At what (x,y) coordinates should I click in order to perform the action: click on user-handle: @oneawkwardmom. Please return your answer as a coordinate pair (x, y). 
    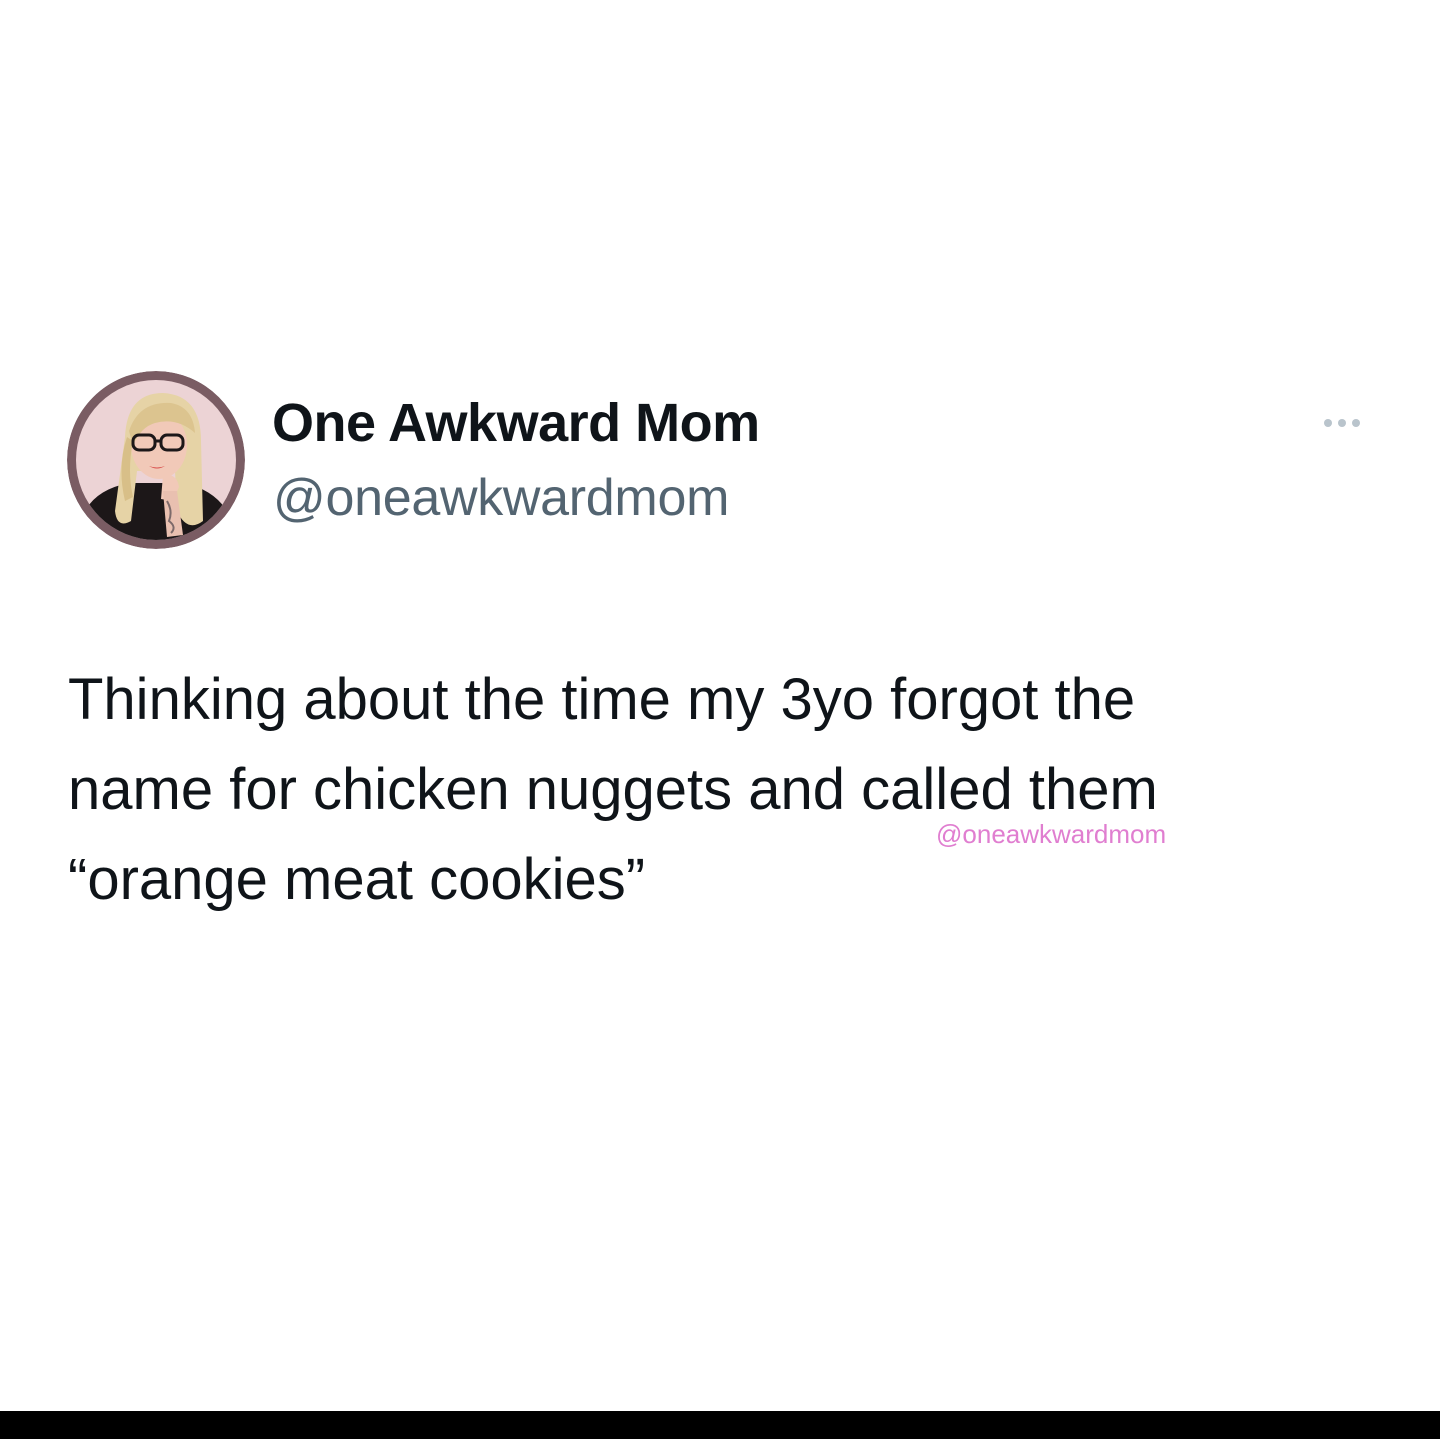
    Looking at the image, I should click on (501, 498).